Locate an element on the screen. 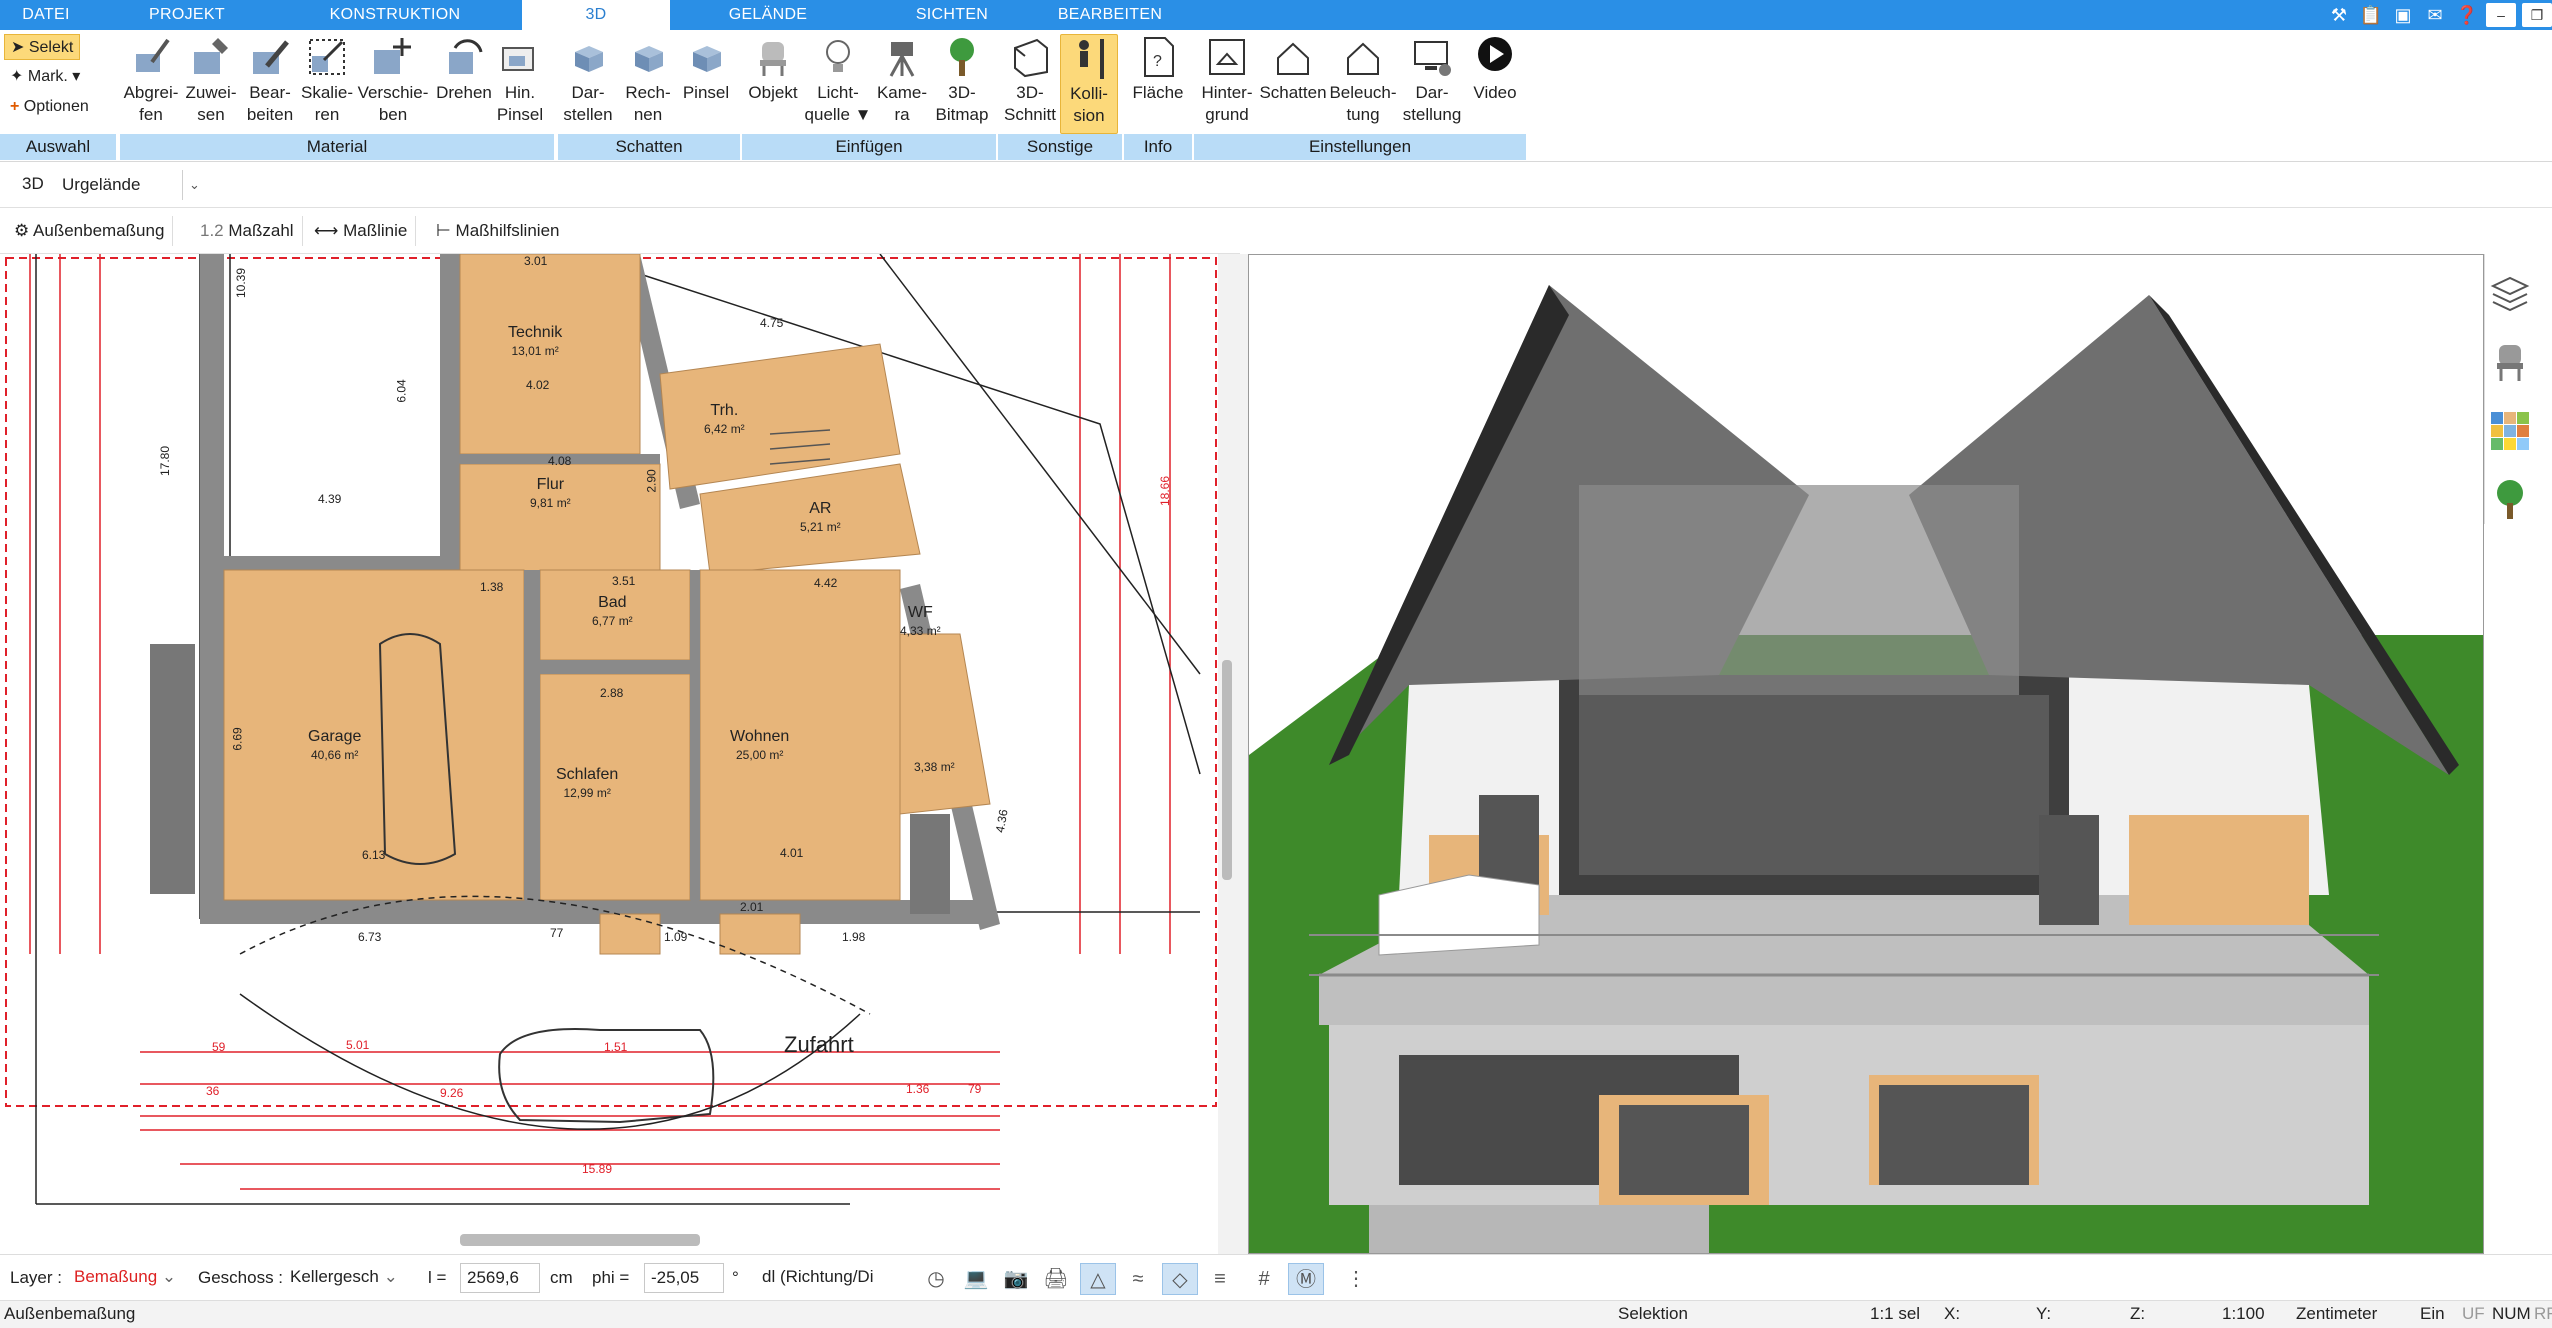 The width and height of the screenshot is (2552, 1328). label-top: 3D- is located at coordinates (962, 92).